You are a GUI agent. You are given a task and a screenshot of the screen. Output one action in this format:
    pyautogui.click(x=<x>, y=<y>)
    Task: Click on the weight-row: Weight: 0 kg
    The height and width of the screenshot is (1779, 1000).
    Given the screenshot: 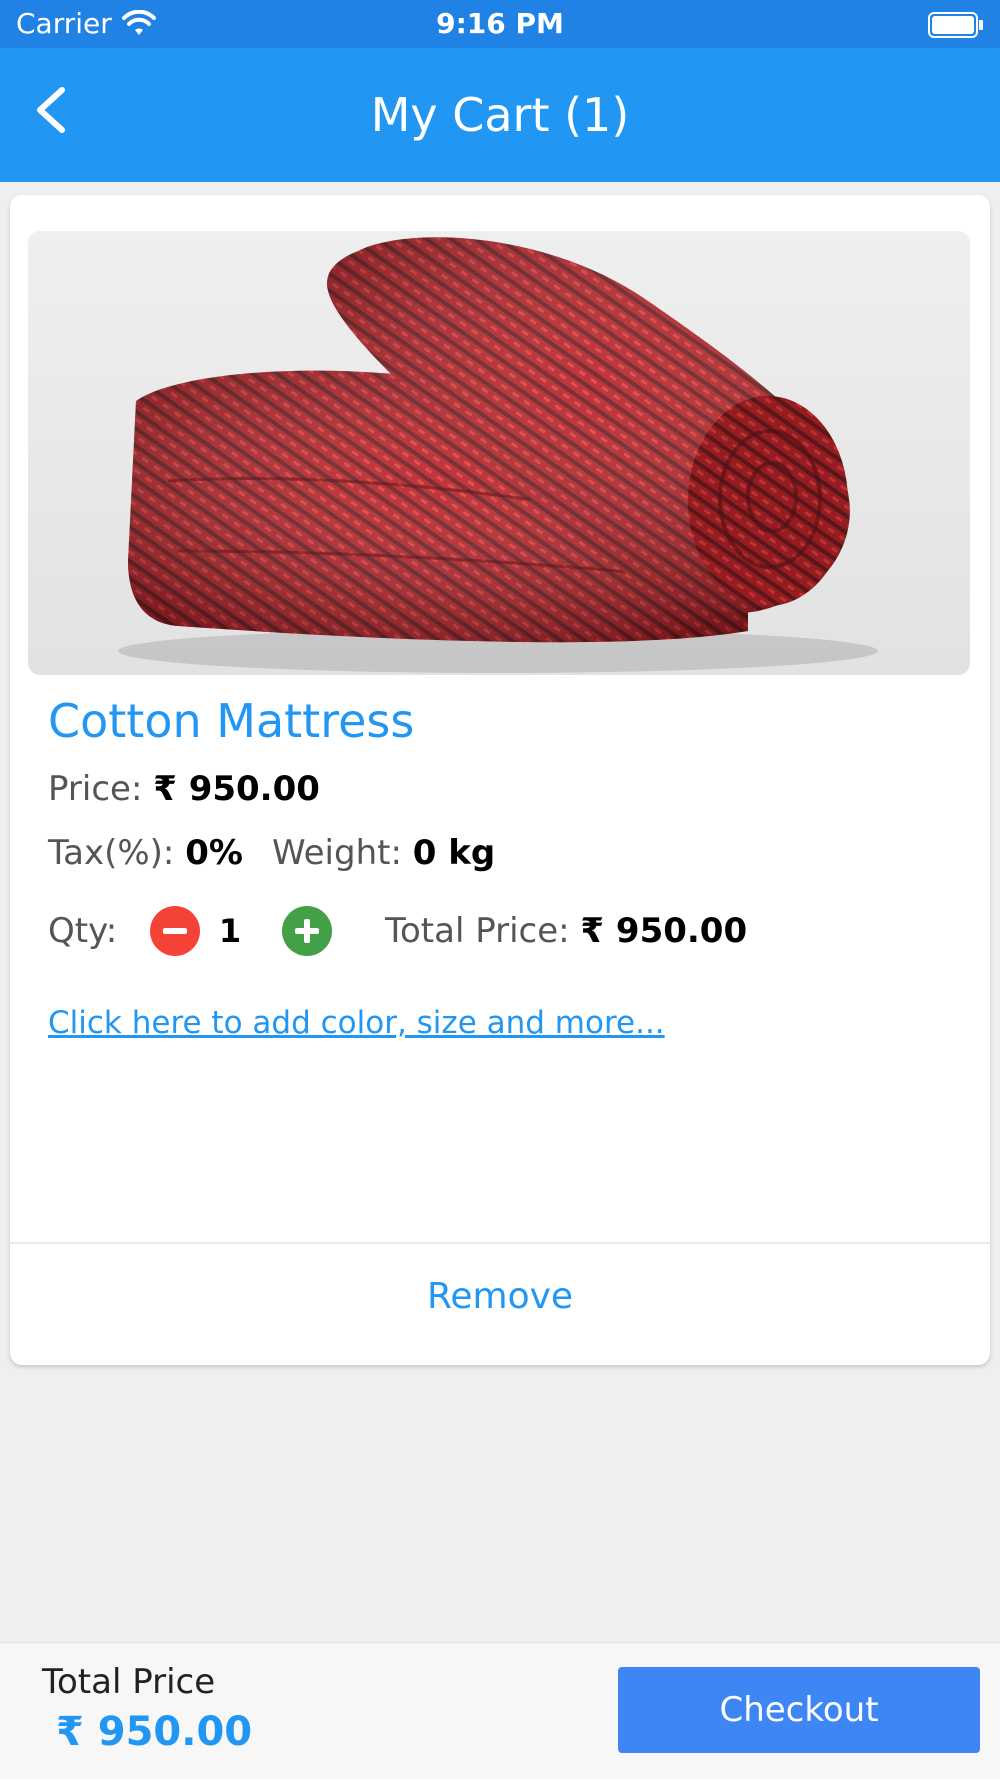 What is the action you would take?
    pyautogui.click(x=383, y=853)
    